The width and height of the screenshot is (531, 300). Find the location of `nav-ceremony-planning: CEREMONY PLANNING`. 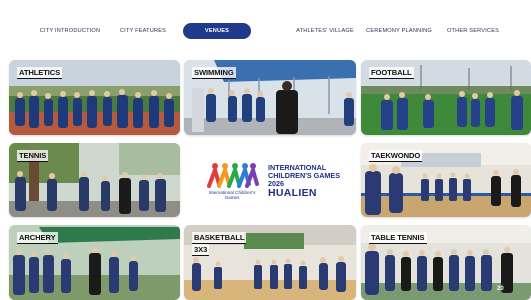

nav-ceremony-planning: CEREMONY PLANNING is located at coordinates (399, 31).